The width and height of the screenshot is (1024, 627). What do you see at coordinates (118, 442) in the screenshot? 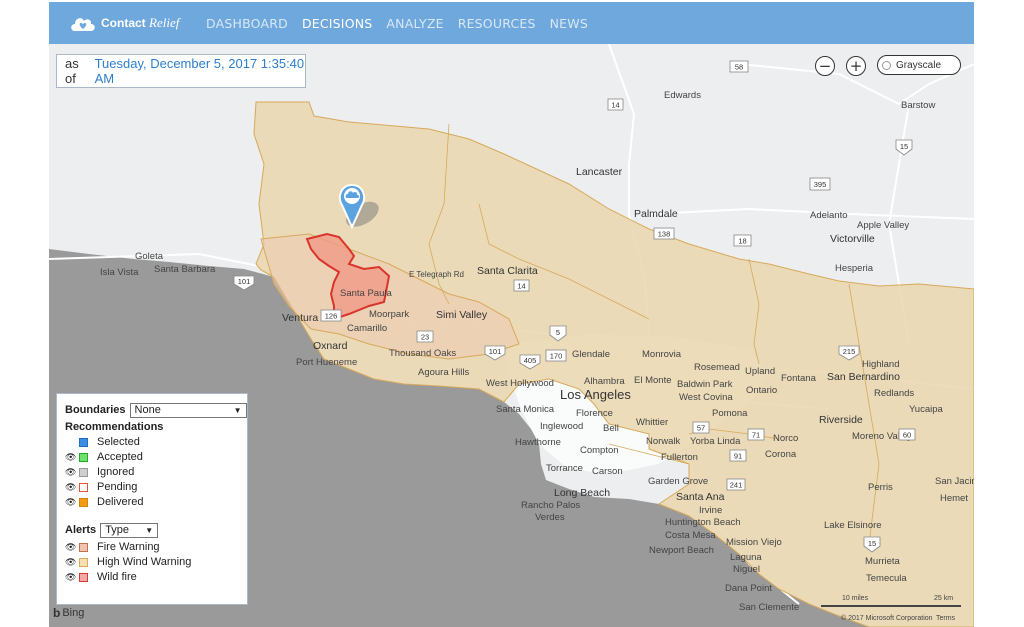
I see `legend-label: Selected` at bounding box center [118, 442].